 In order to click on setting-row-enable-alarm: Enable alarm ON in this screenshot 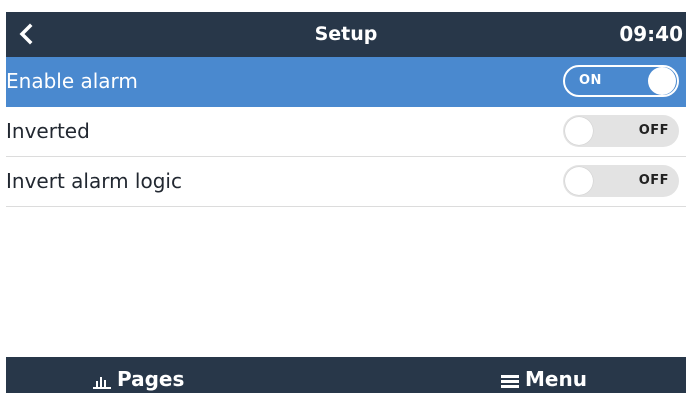, I will do `click(346, 82)`.